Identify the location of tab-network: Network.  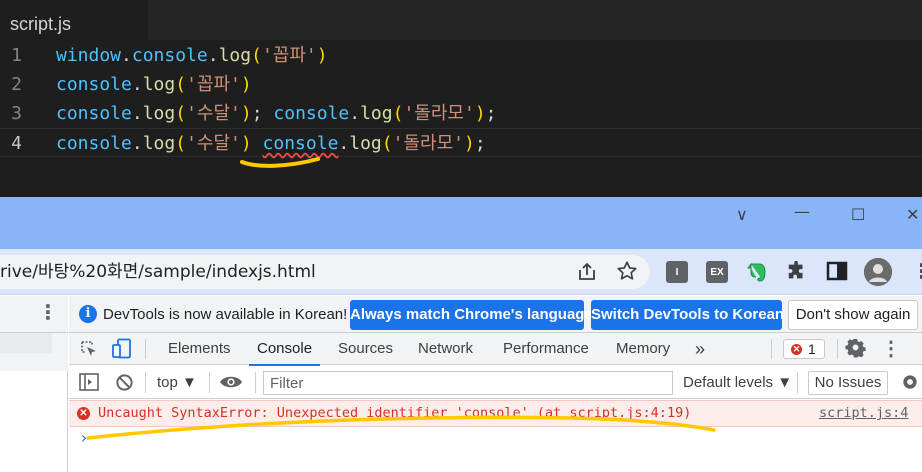
(445, 349).